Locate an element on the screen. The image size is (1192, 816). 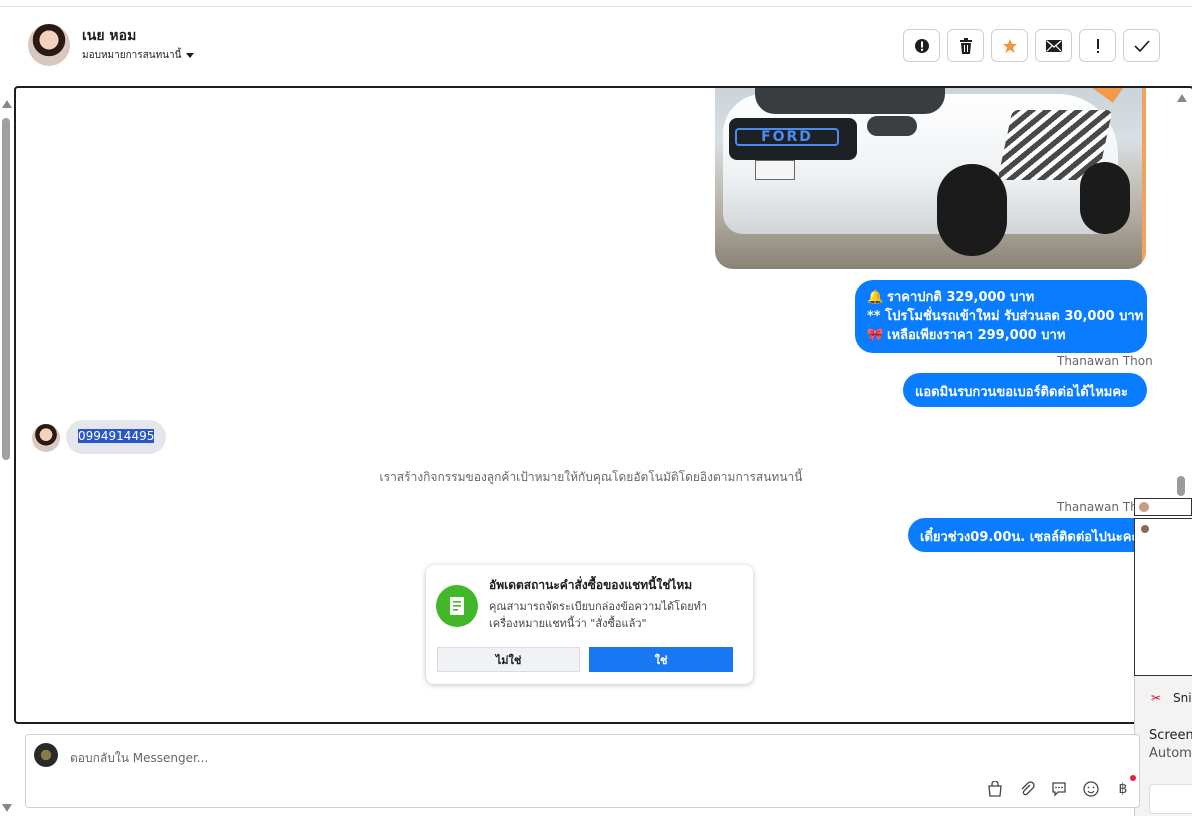
scissors-icon: ✂ is located at coordinates (1156, 698).